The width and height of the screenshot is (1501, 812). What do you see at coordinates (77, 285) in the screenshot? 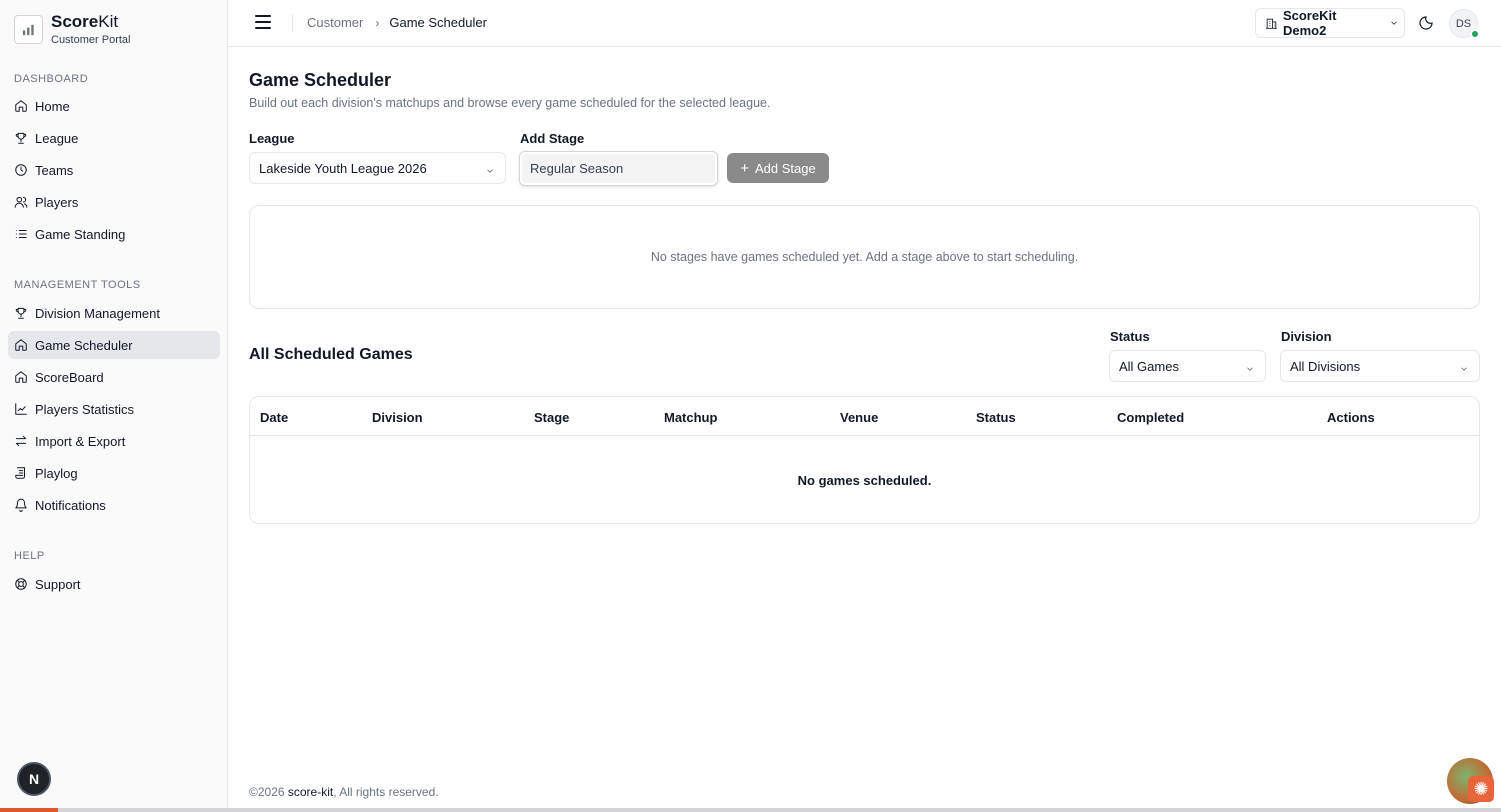
I see `section-title: MANAGEMENT TOOLS` at bounding box center [77, 285].